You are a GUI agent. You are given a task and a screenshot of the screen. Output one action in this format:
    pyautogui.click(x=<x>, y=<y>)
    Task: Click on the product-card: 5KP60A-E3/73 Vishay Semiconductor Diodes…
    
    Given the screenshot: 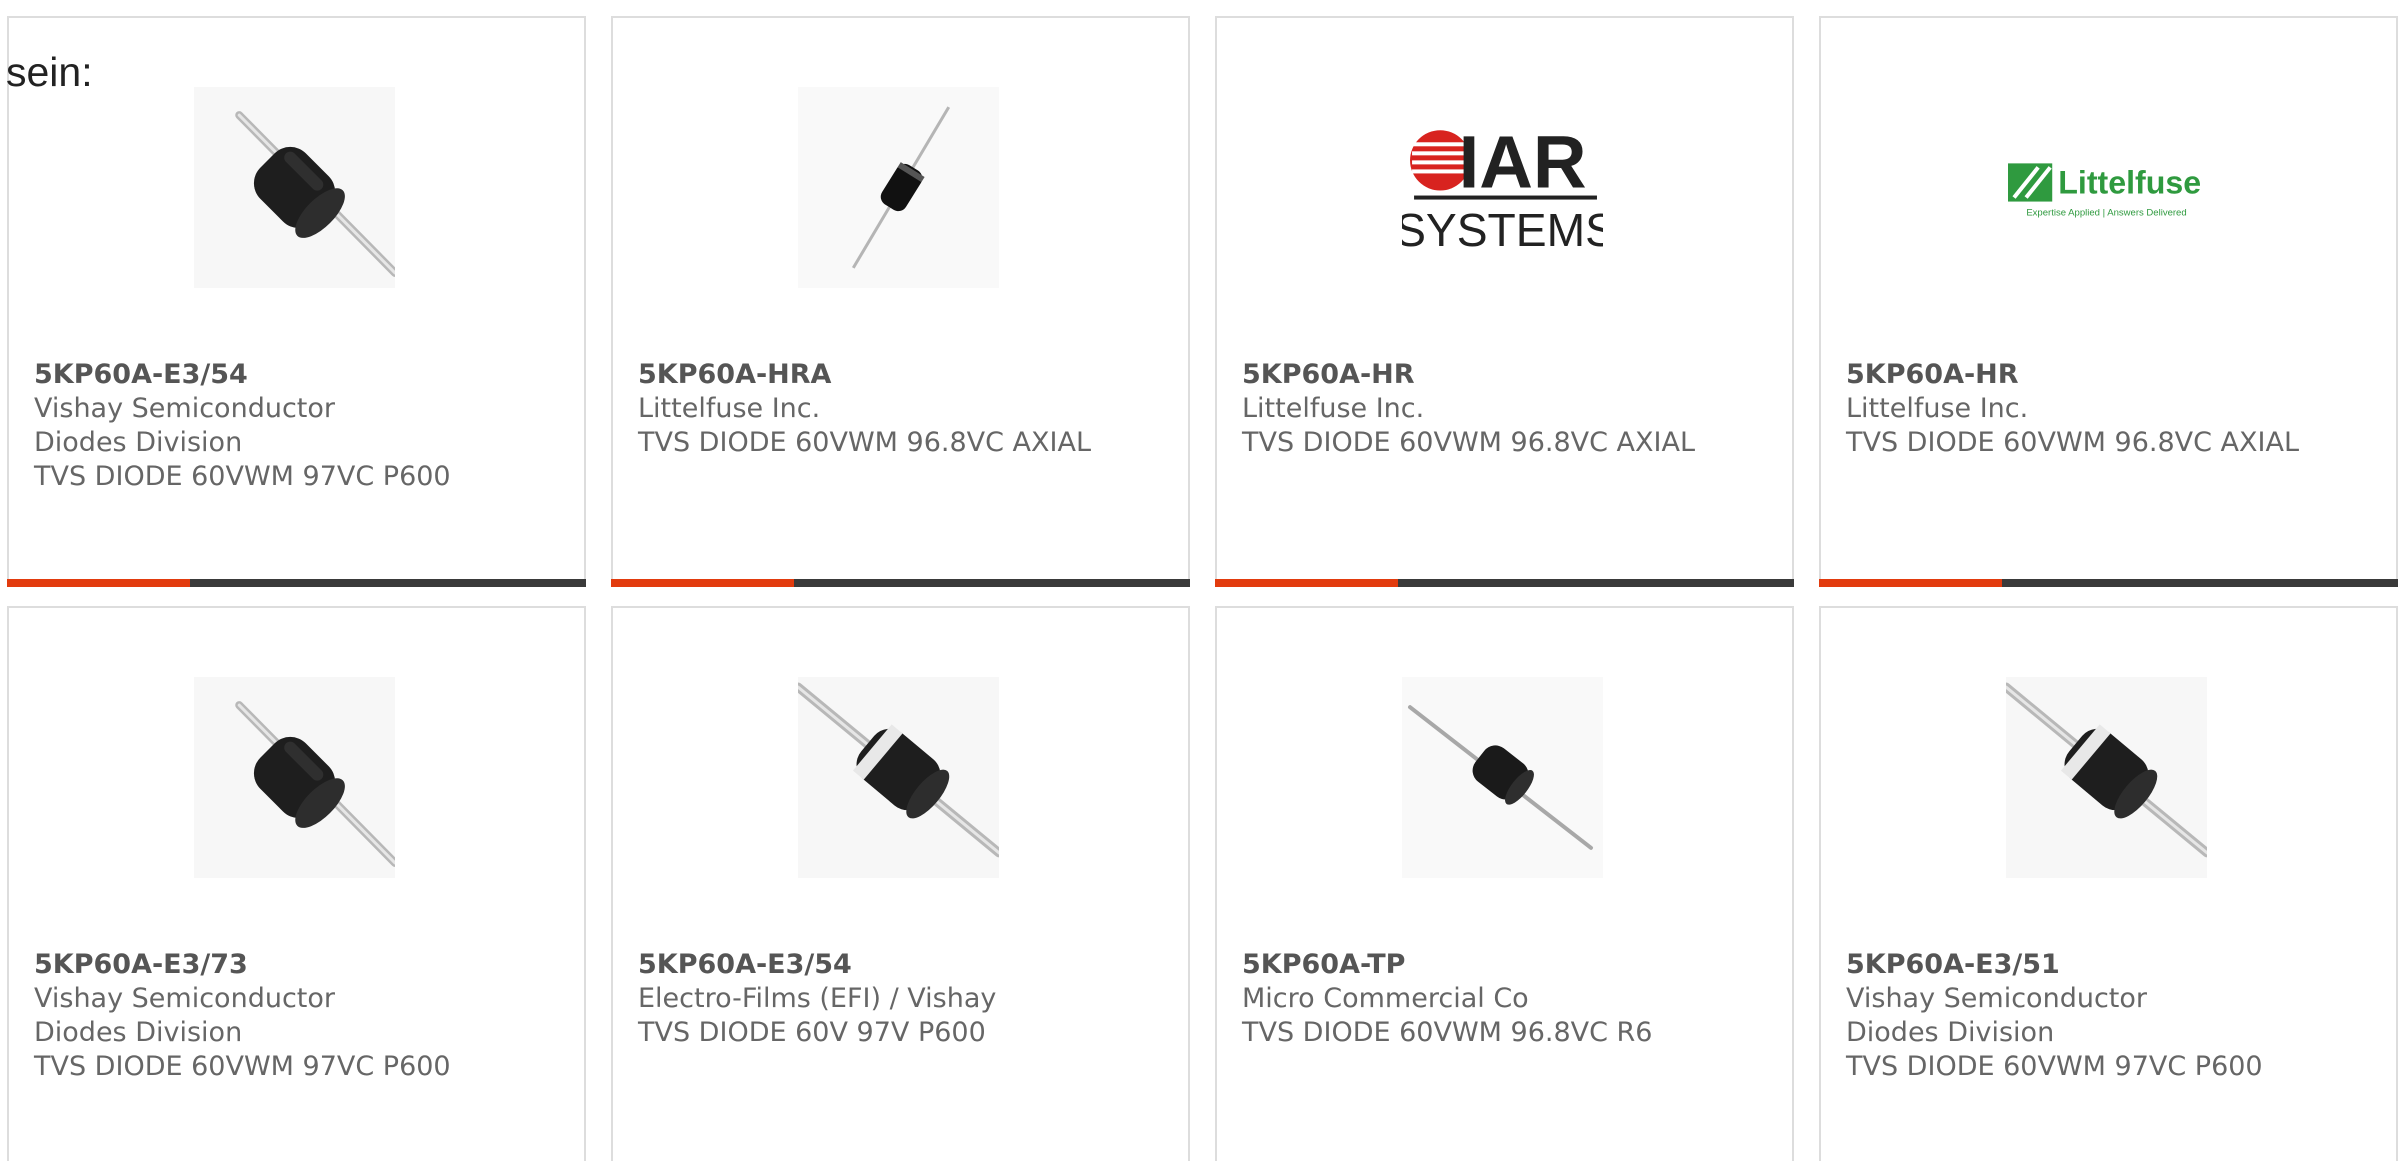 What is the action you would take?
    pyautogui.click(x=296, y=883)
    